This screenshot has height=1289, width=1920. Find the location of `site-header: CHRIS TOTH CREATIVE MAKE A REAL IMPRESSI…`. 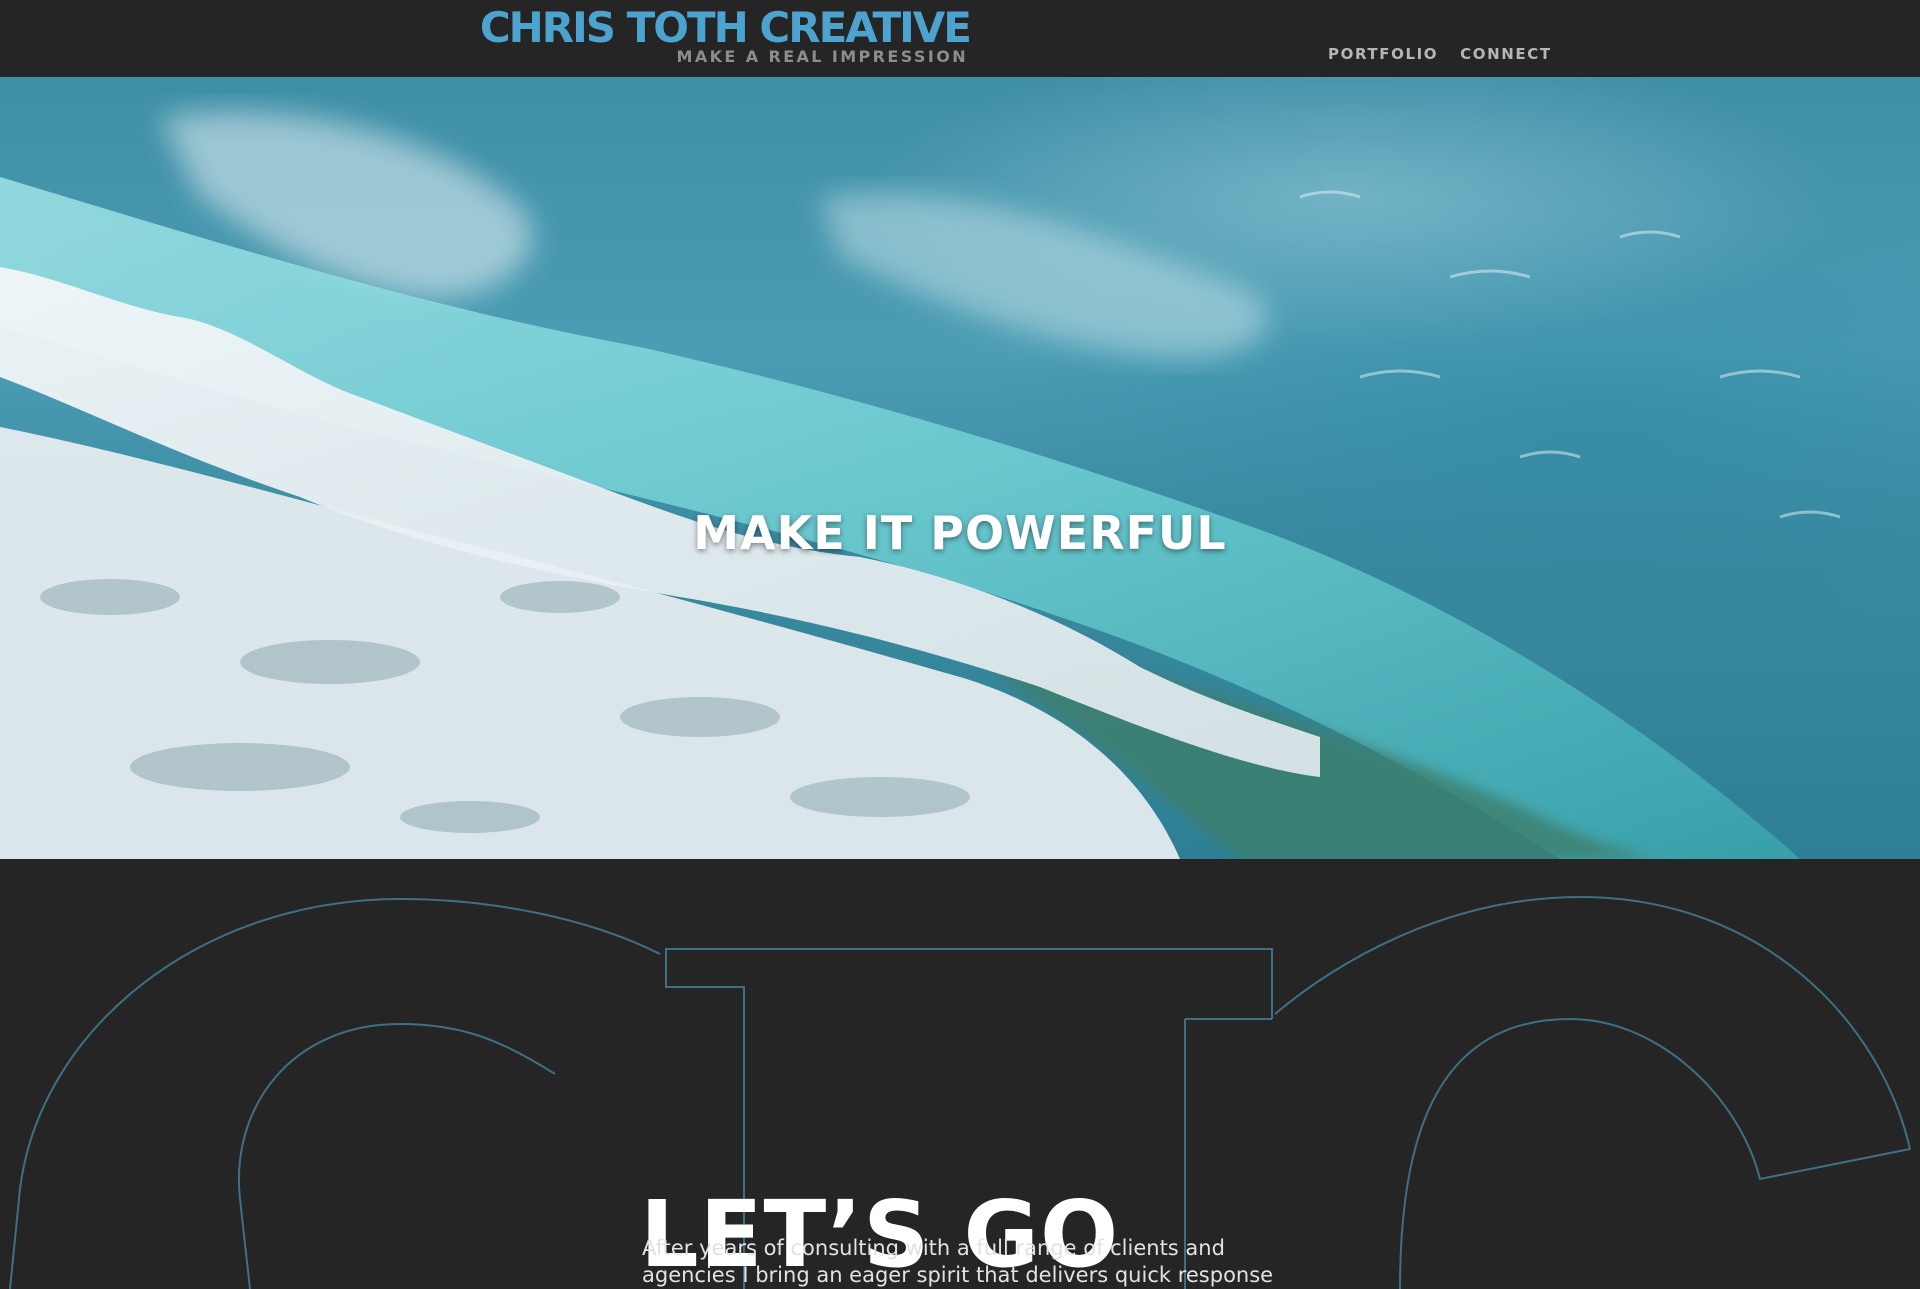

site-header: CHRIS TOTH CREATIVE MAKE A REAL IMPRESSI… is located at coordinates (960, 38).